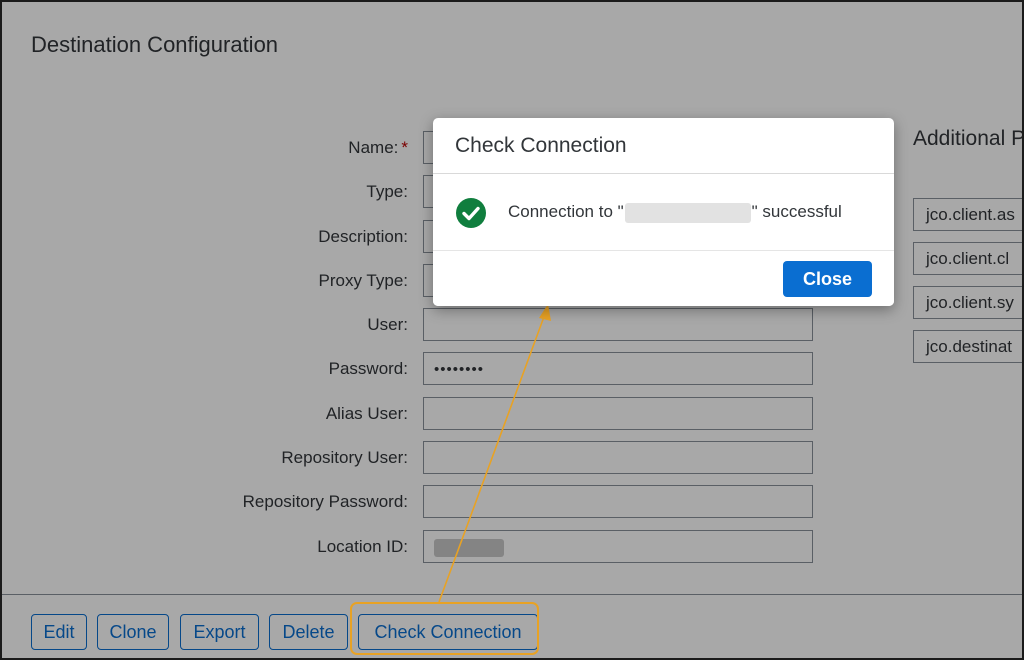  I want to click on dialog-title: Check Connection, so click(541, 145).